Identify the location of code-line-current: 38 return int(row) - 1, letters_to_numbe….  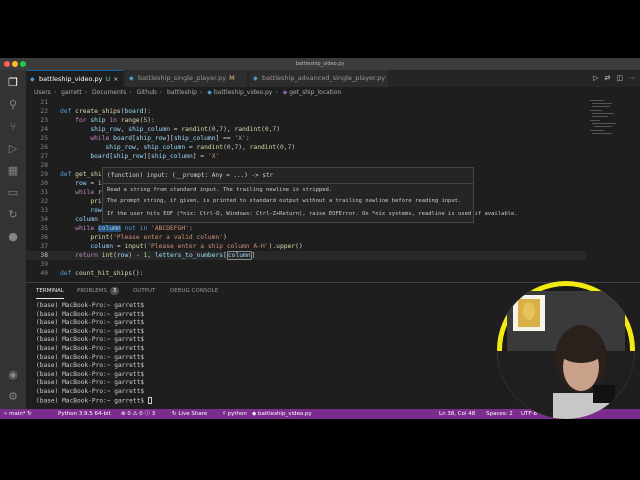
(306, 255).